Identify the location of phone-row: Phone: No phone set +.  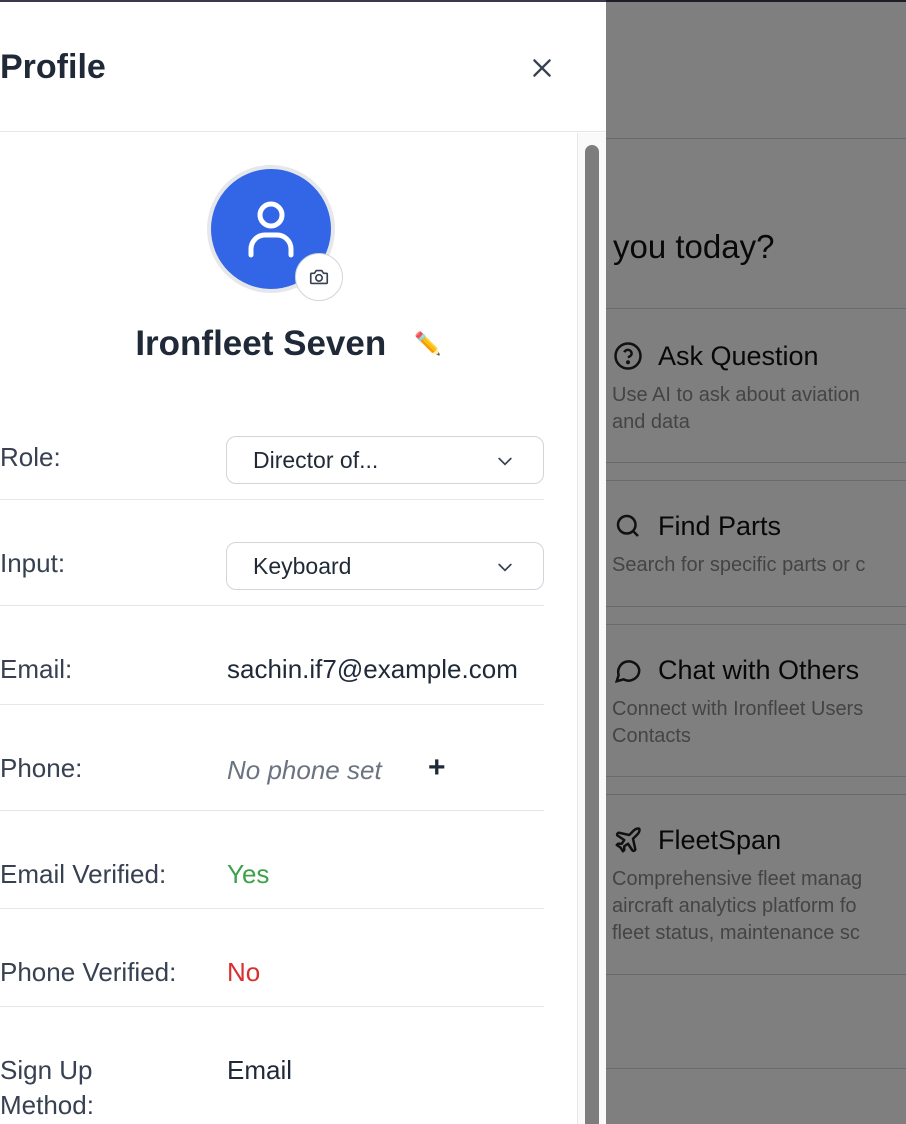
(272, 758).